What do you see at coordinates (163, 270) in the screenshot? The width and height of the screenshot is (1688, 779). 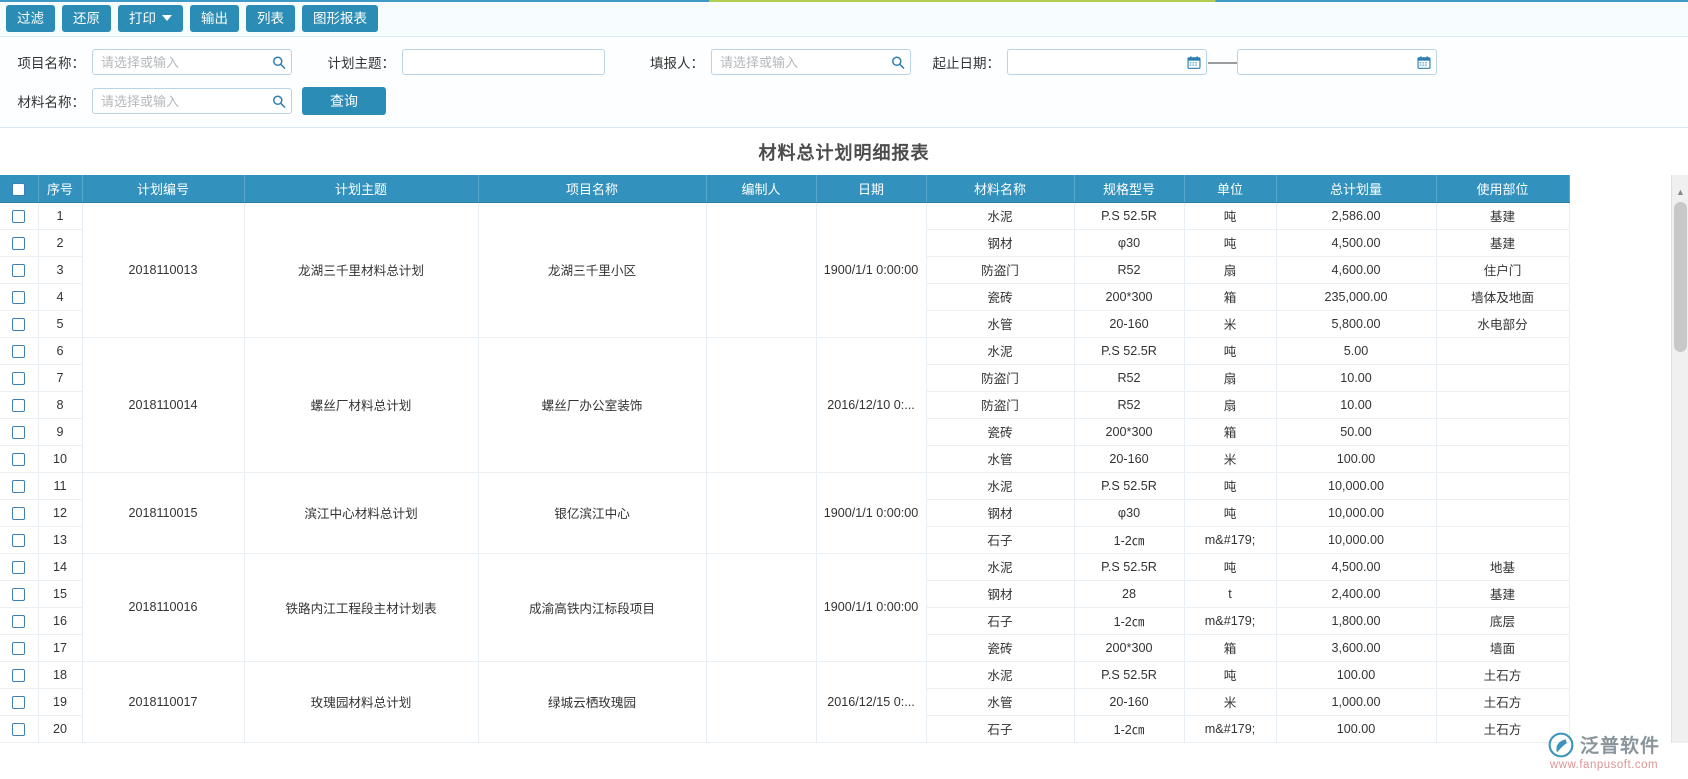 I see `plan-no-cell: 2018110013` at bounding box center [163, 270].